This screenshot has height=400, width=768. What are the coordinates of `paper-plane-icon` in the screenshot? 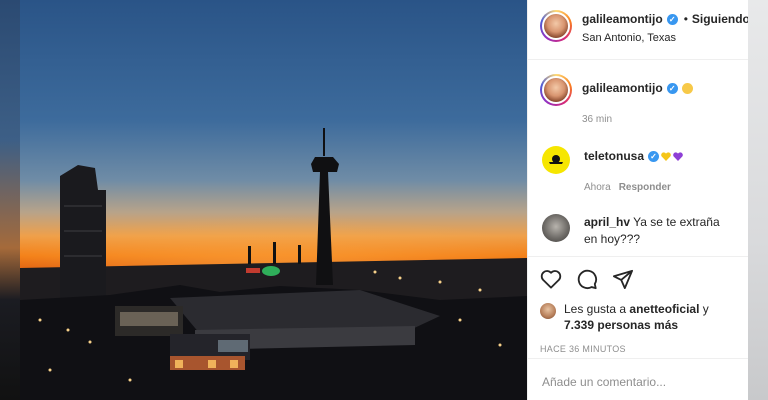 It's located at (623, 279).